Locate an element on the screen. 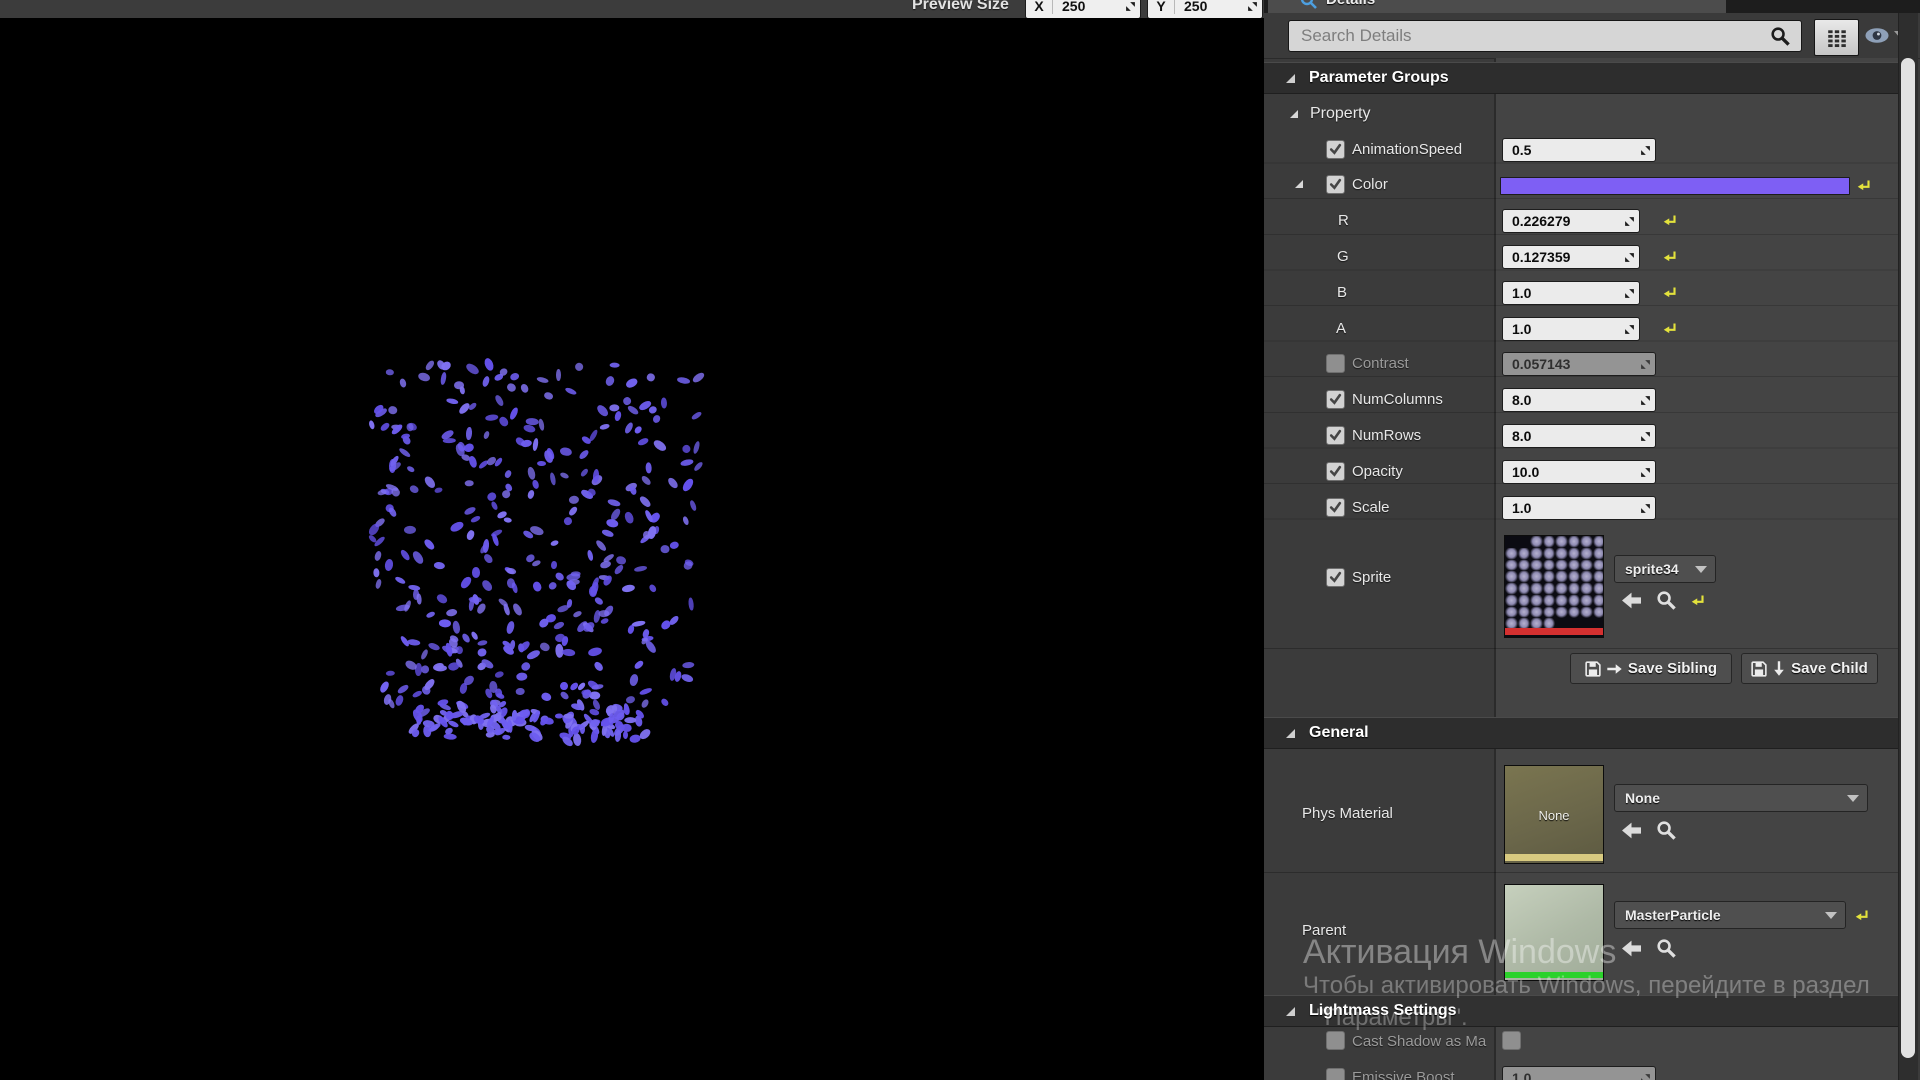 This screenshot has height=1080, width=1920. parent-thumbnail is located at coordinates (1554, 932).